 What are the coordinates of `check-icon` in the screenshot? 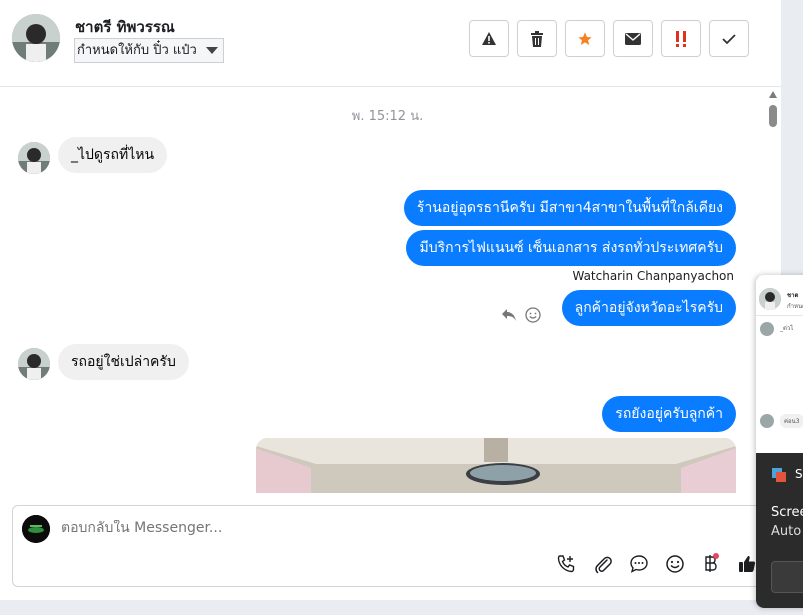 It's located at (729, 38).